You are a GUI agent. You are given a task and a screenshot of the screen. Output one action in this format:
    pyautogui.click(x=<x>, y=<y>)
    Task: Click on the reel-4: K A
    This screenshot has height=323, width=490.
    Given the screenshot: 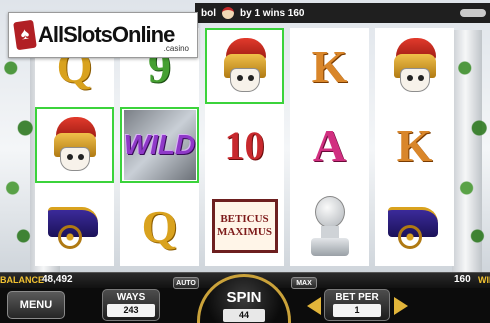 What is the action you would take?
    pyautogui.click(x=329, y=147)
    